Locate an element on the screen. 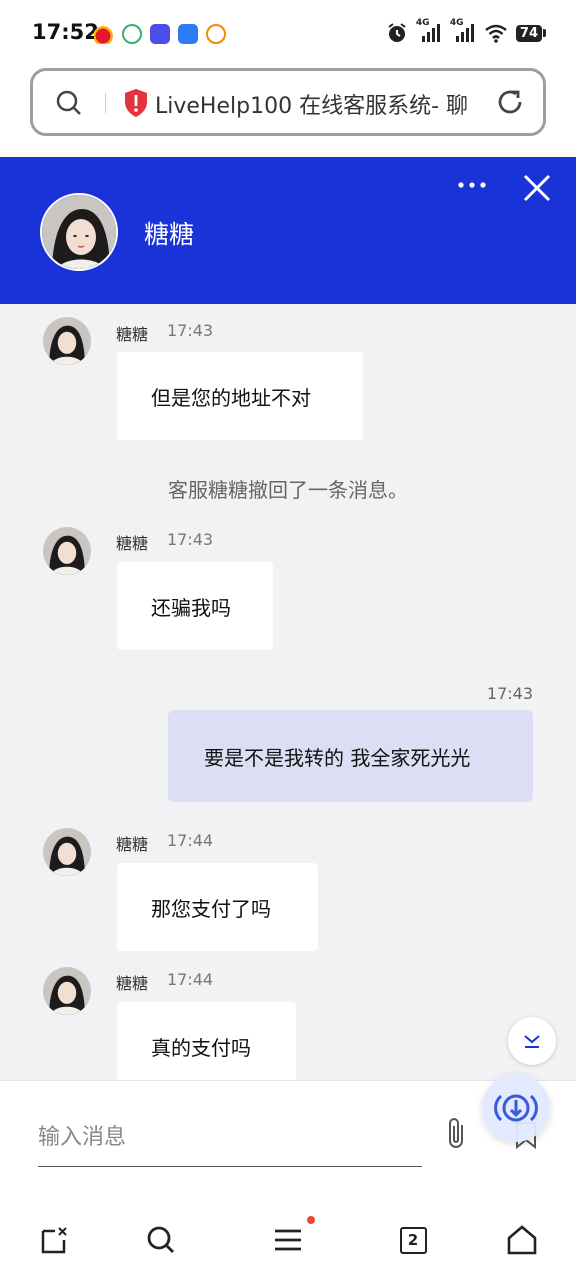 The image size is (576, 1280). chevron-down-icon is located at coordinates (532, 1041).